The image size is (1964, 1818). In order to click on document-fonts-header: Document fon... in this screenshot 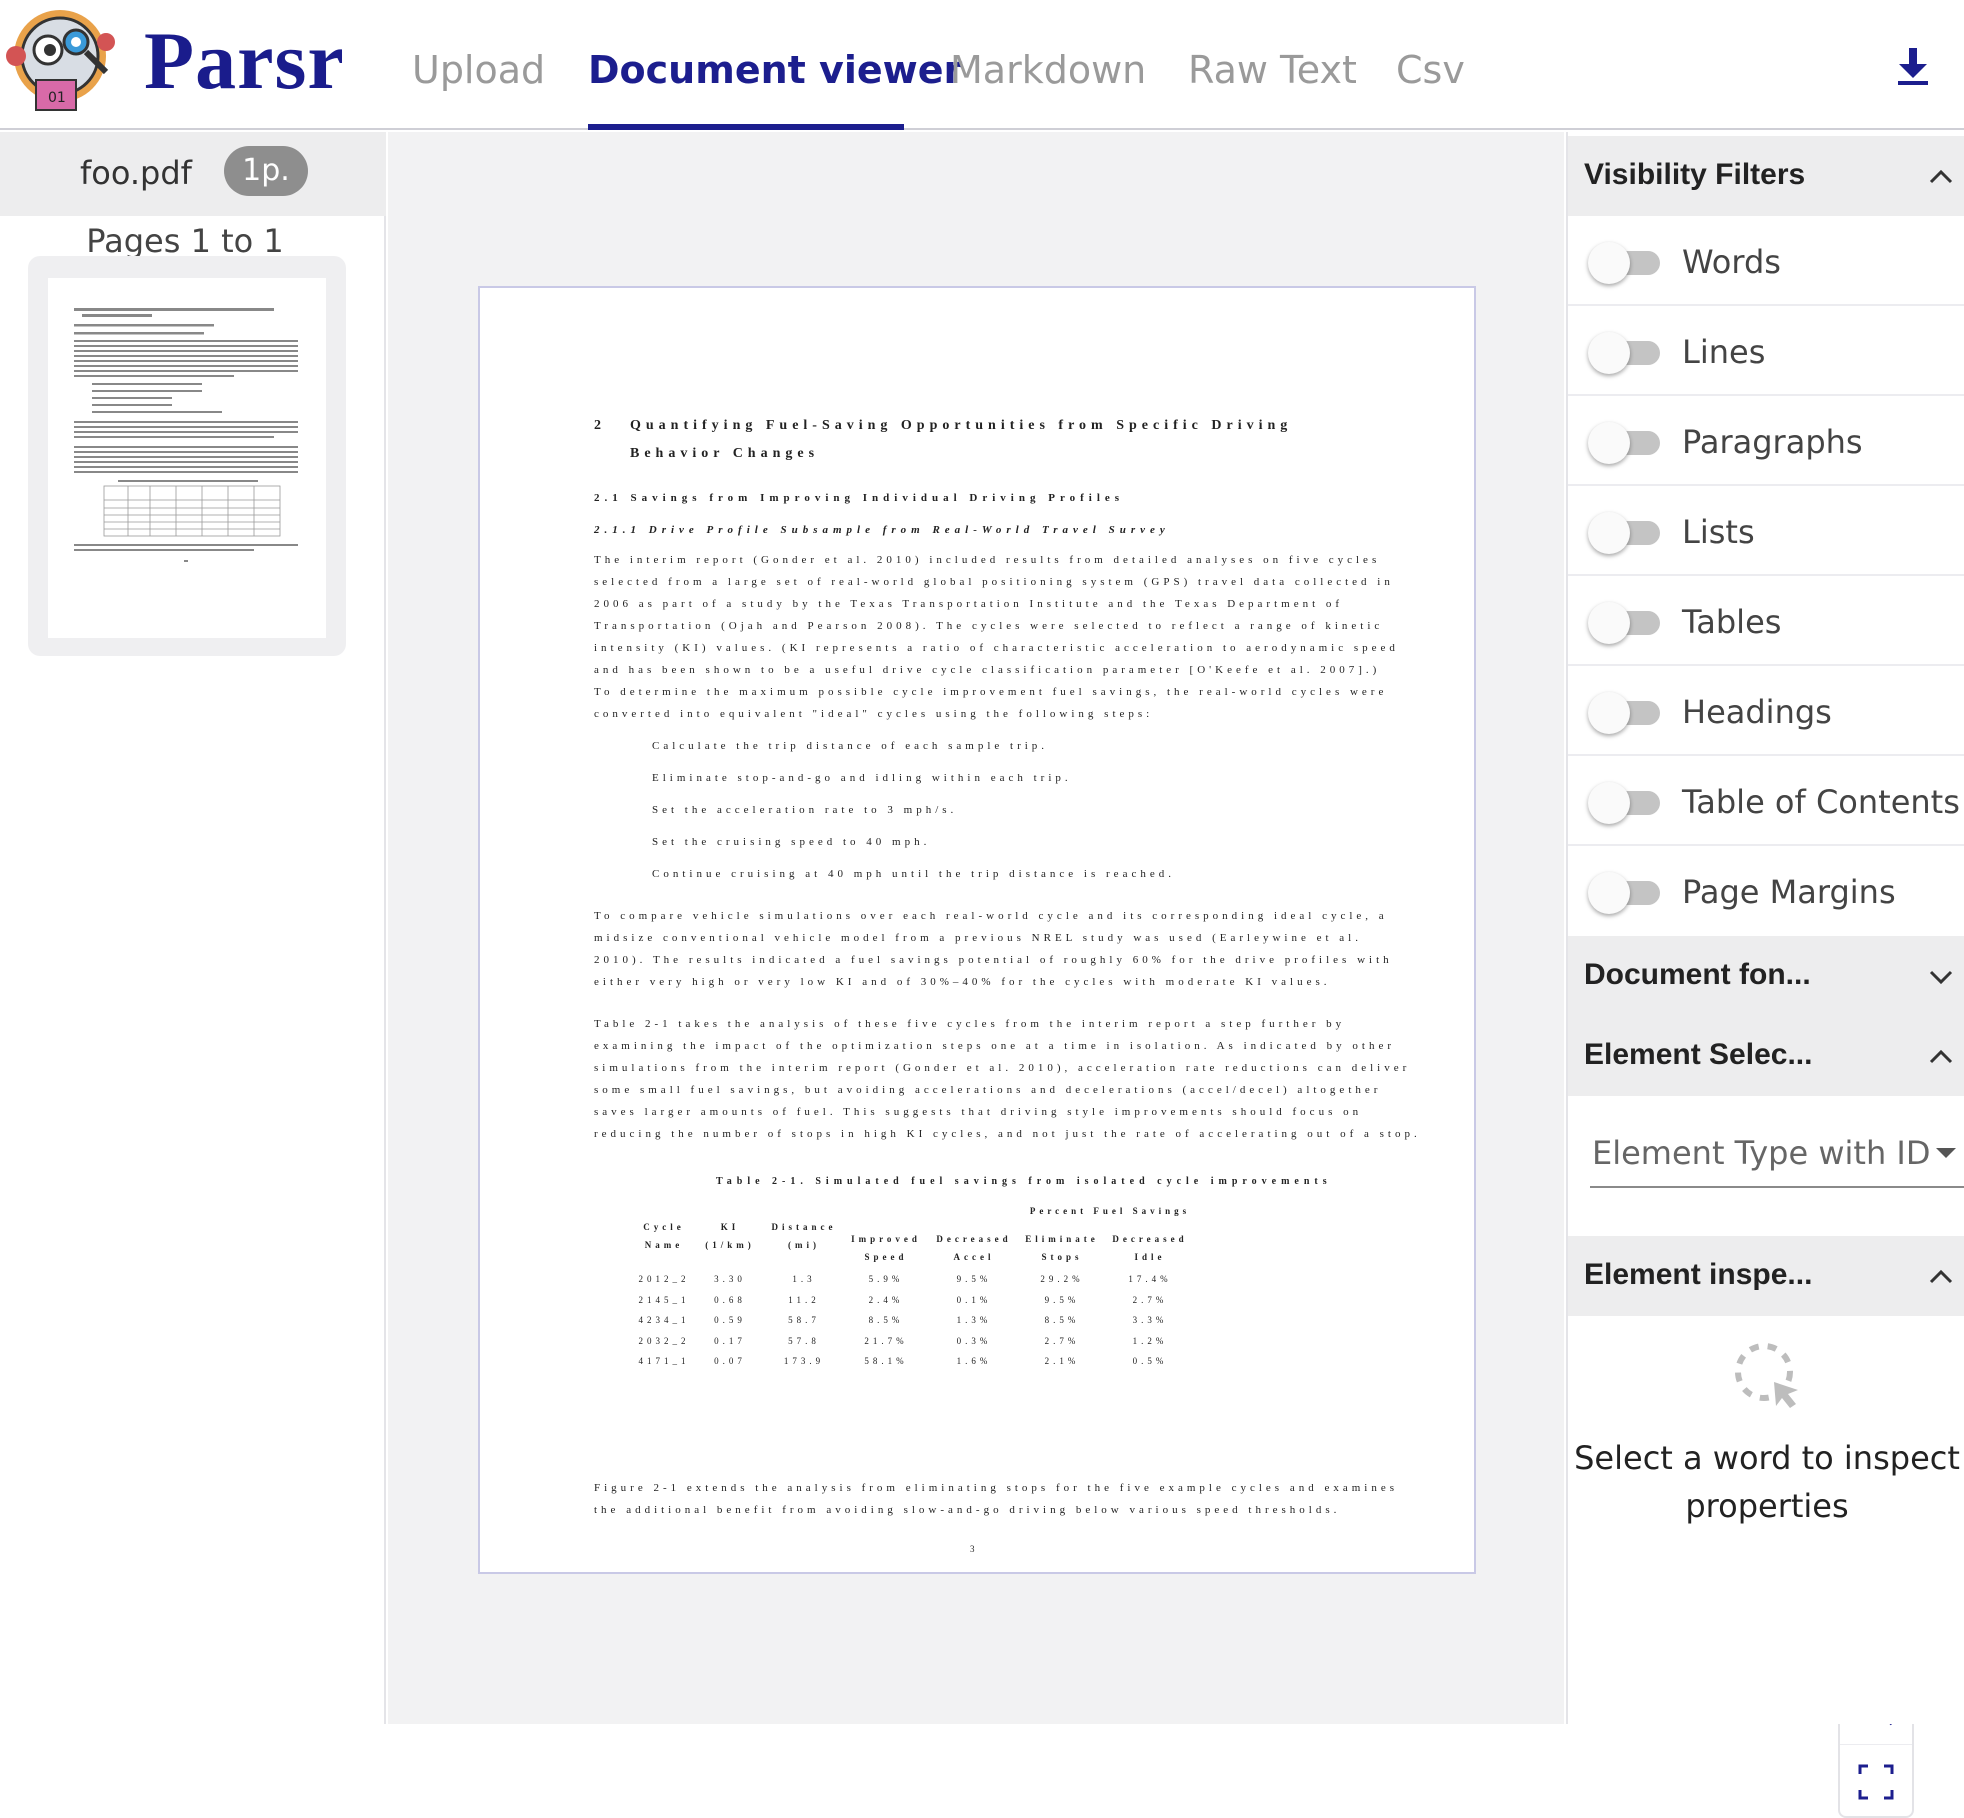, I will do `click(1766, 976)`.